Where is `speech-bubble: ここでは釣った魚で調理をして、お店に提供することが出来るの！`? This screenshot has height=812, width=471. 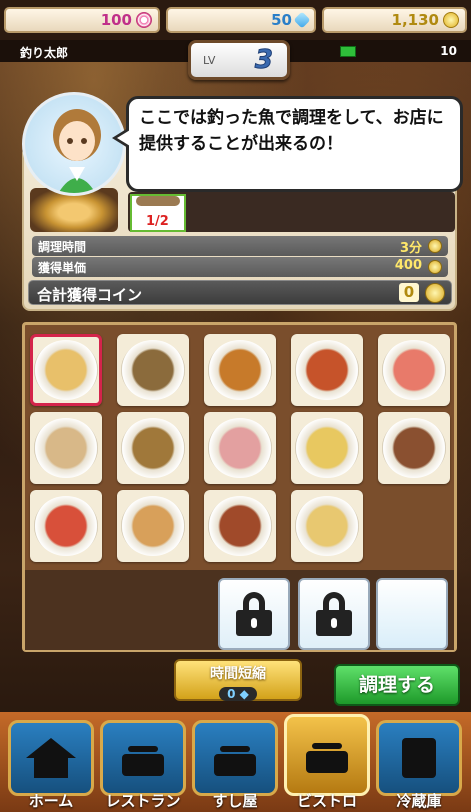 speech-bubble: ここでは釣った魚で調理をして、お店に提供することが出来るの！ is located at coordinates (294, 144).